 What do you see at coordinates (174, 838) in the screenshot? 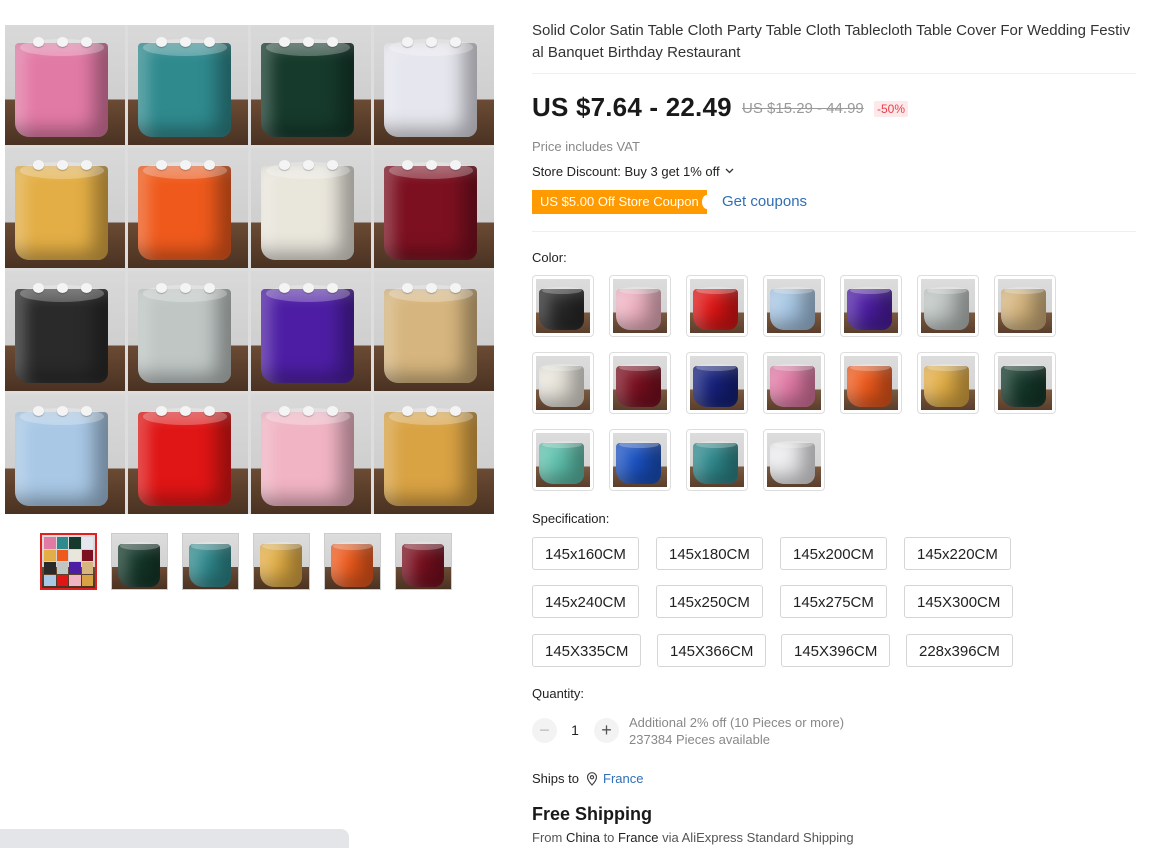
I see `bottom-panel` at bounding box center [174, 838].